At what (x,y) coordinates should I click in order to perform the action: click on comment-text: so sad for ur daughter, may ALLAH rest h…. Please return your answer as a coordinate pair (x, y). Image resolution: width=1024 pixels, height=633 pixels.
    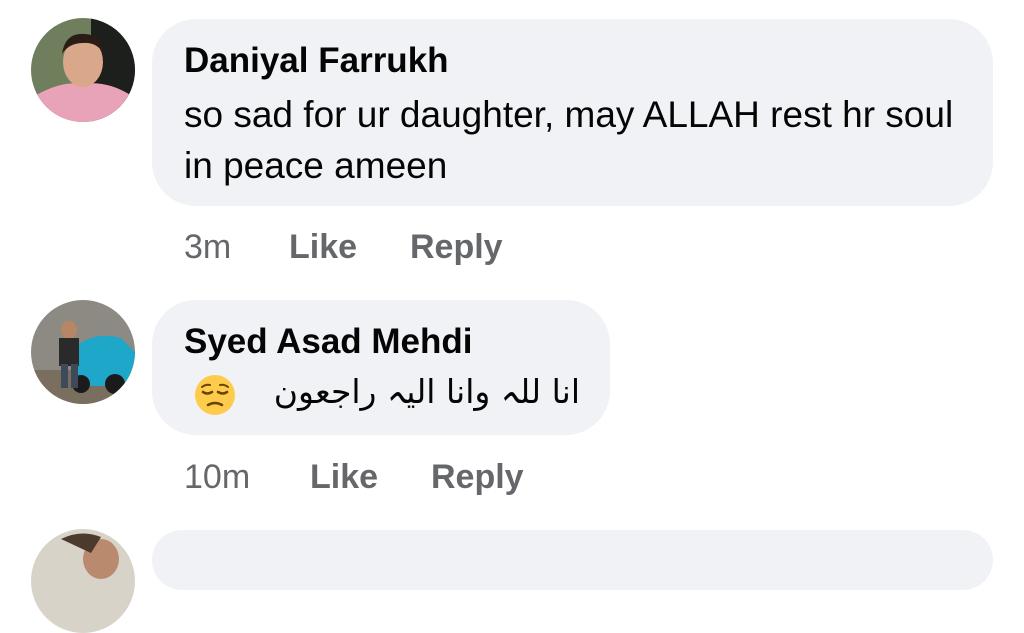
    Looking at the image, I should click on (569, 140).